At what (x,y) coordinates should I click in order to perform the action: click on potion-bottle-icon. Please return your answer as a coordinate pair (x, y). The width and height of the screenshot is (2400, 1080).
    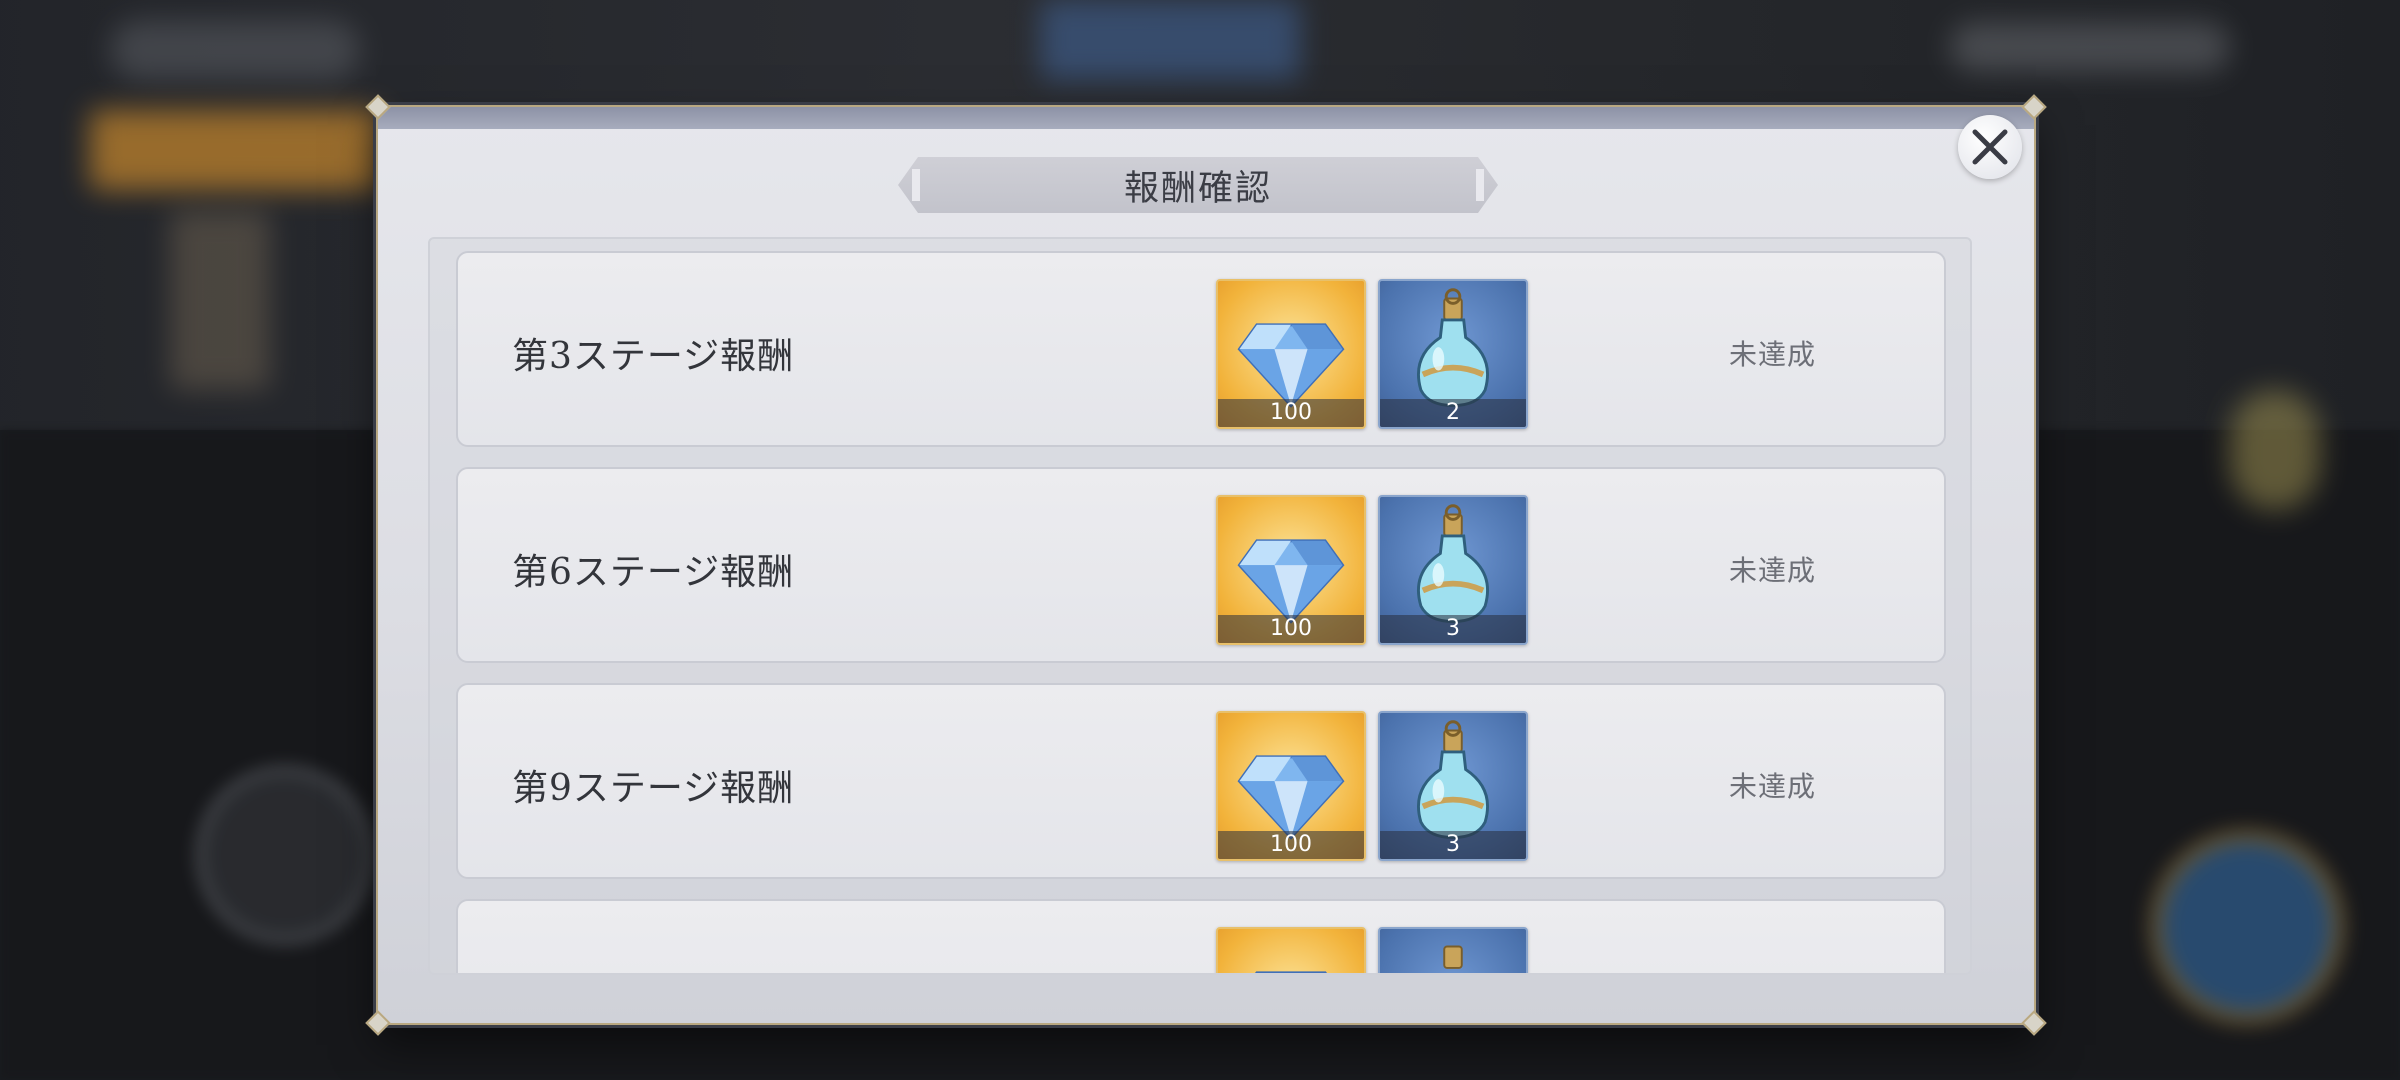
    Looking at the image, I should click on (1453, 957).